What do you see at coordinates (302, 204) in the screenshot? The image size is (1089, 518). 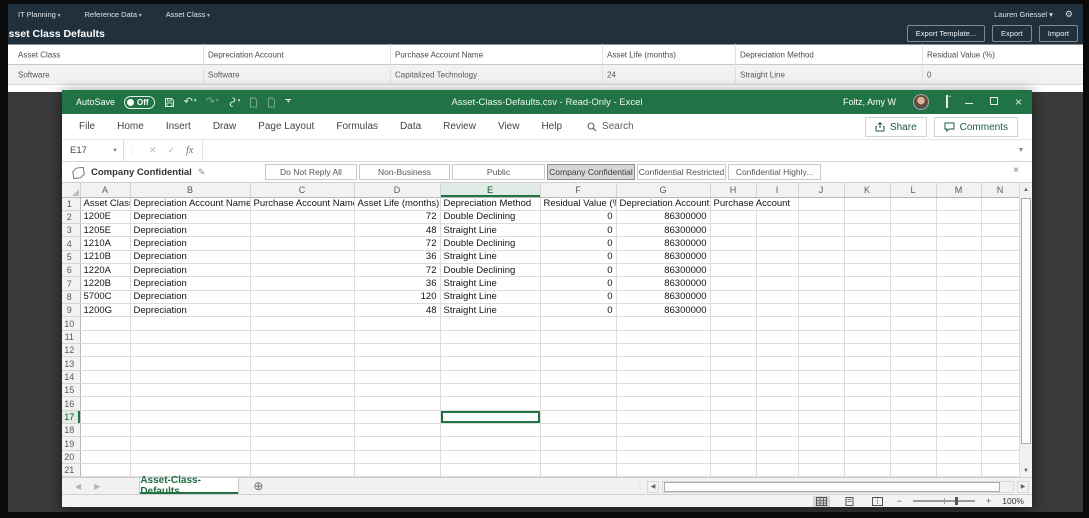 I see `cell: Purchase Account Name` at bounding box center [302, 204].